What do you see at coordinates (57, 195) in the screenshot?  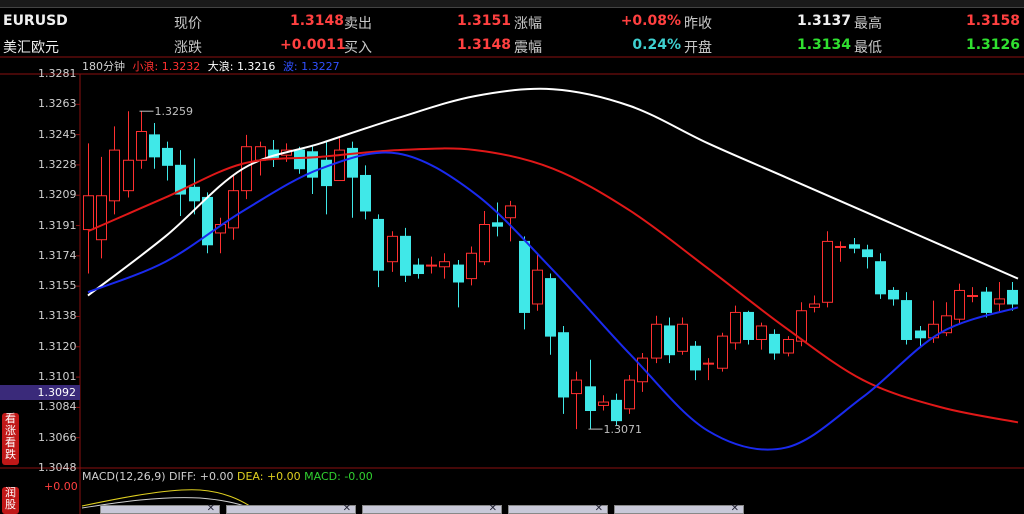 I see `y-tick-label: 1.3209` at bounding box center [57, 195].